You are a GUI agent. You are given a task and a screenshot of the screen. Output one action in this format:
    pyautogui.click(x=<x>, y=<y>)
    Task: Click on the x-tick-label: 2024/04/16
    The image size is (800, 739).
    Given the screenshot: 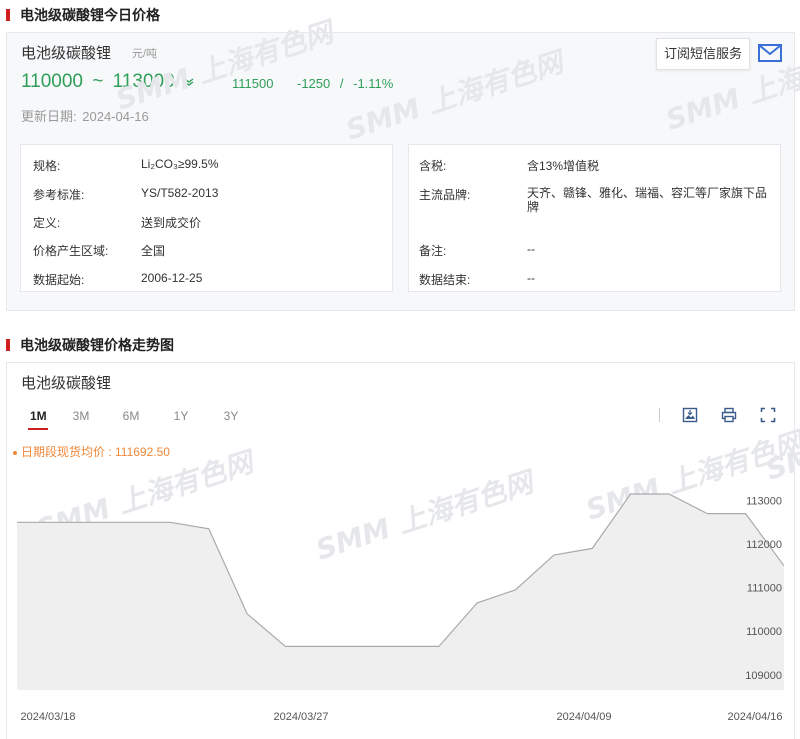 What is the action you would take?
    pyautogui.click(x=754, y=717)
    